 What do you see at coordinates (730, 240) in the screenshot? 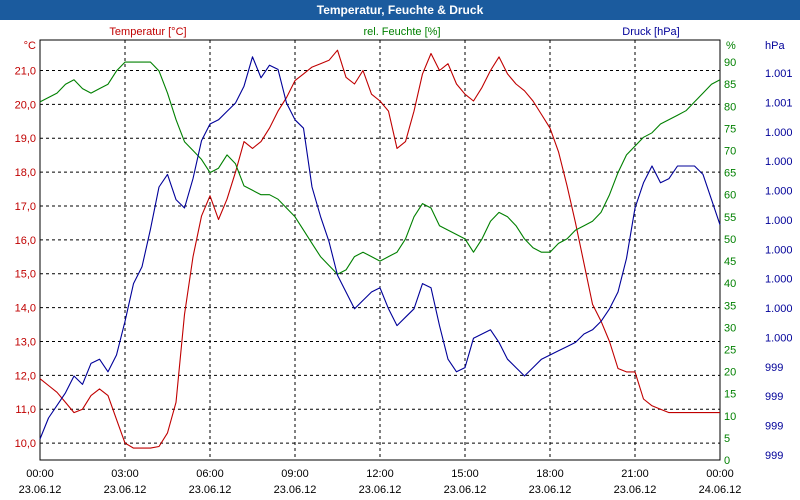
I see `humidity-tick-label: 50` at bounding box center [730, 240].